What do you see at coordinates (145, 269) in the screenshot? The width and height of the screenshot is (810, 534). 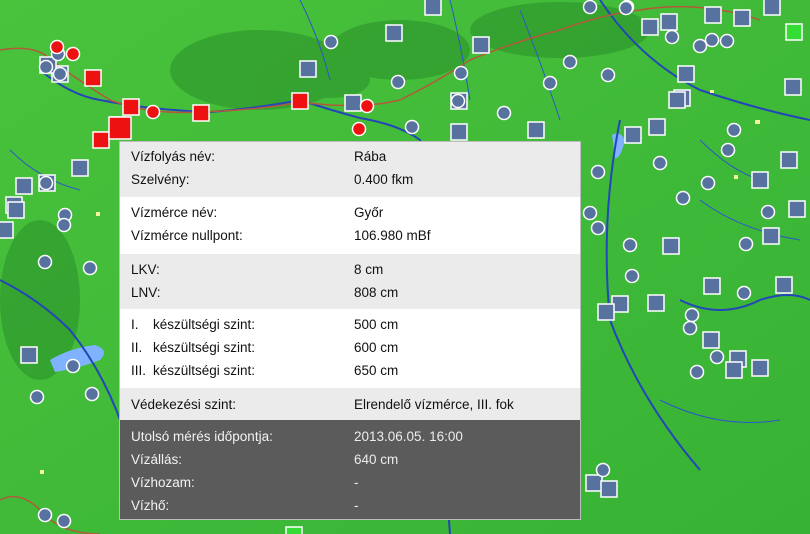 I see `lkv-label: LKV:` at bounding box center [145, 269].